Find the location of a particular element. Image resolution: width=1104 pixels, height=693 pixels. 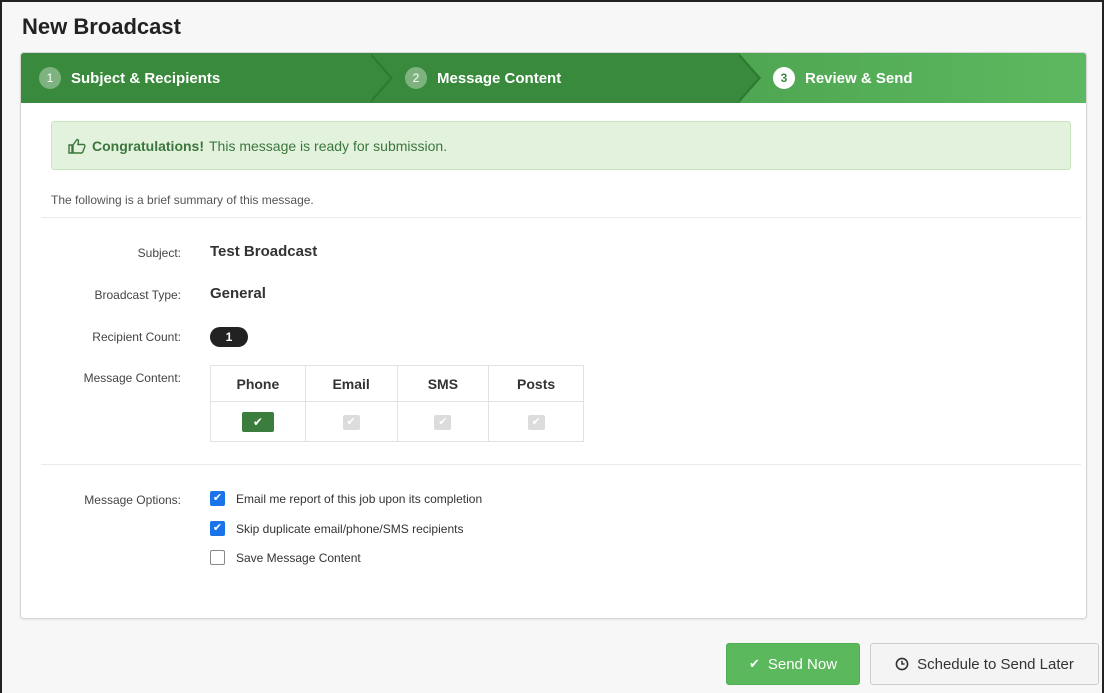

step-label: Message Content is located at coordinates (499, 78).